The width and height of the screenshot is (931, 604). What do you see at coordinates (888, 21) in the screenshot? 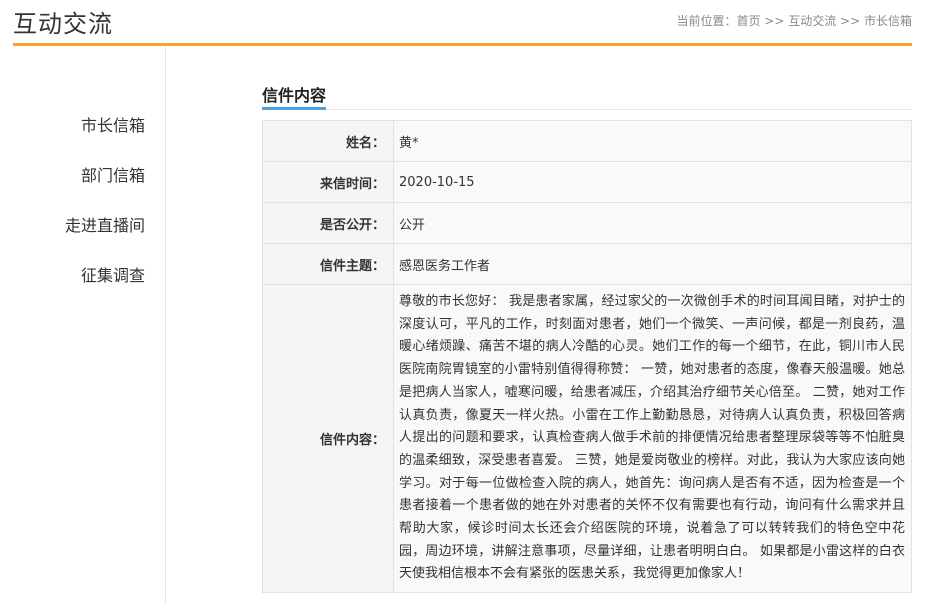
I see `breadcrumb-mayor-mailbox-link: 市长信箱` at bounding box center [888, 21].